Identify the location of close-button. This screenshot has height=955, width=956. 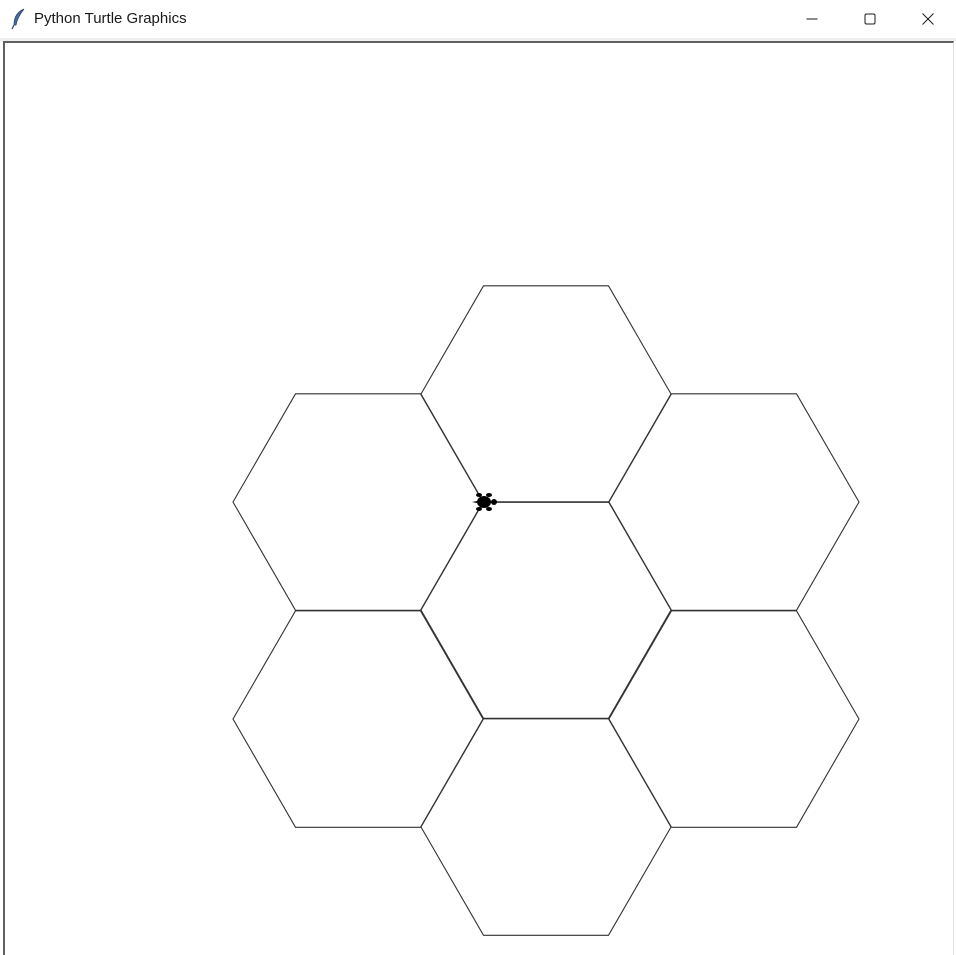
(927, 19).